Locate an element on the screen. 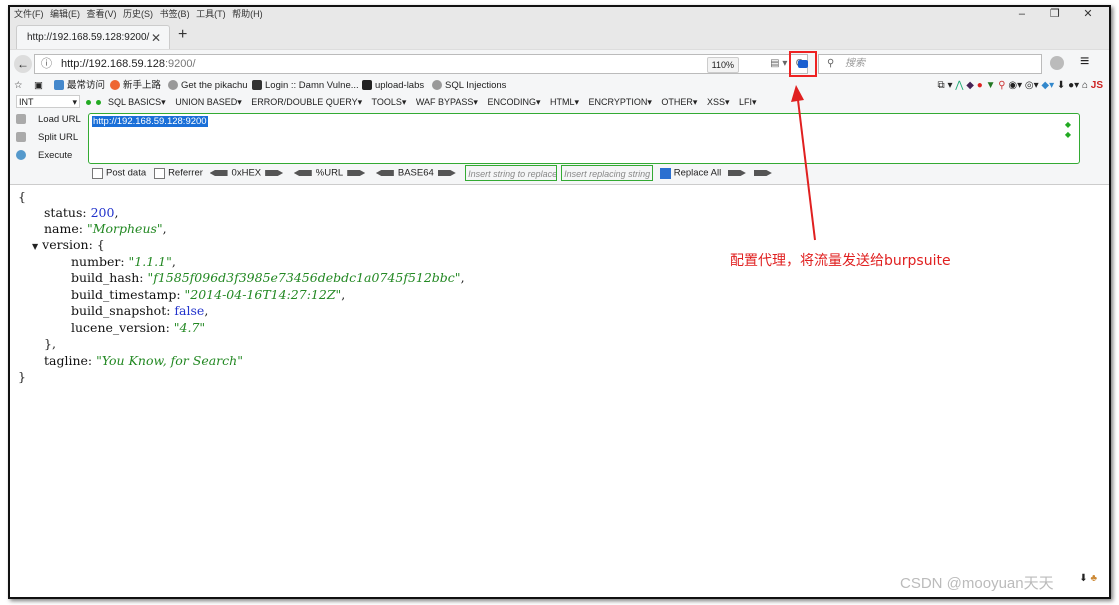 Image resolution: width=1119 pixels, height=605 pixels. annotation-text: 配置代理，将流量发送给burpsuite is located at coordinates (840, 261).